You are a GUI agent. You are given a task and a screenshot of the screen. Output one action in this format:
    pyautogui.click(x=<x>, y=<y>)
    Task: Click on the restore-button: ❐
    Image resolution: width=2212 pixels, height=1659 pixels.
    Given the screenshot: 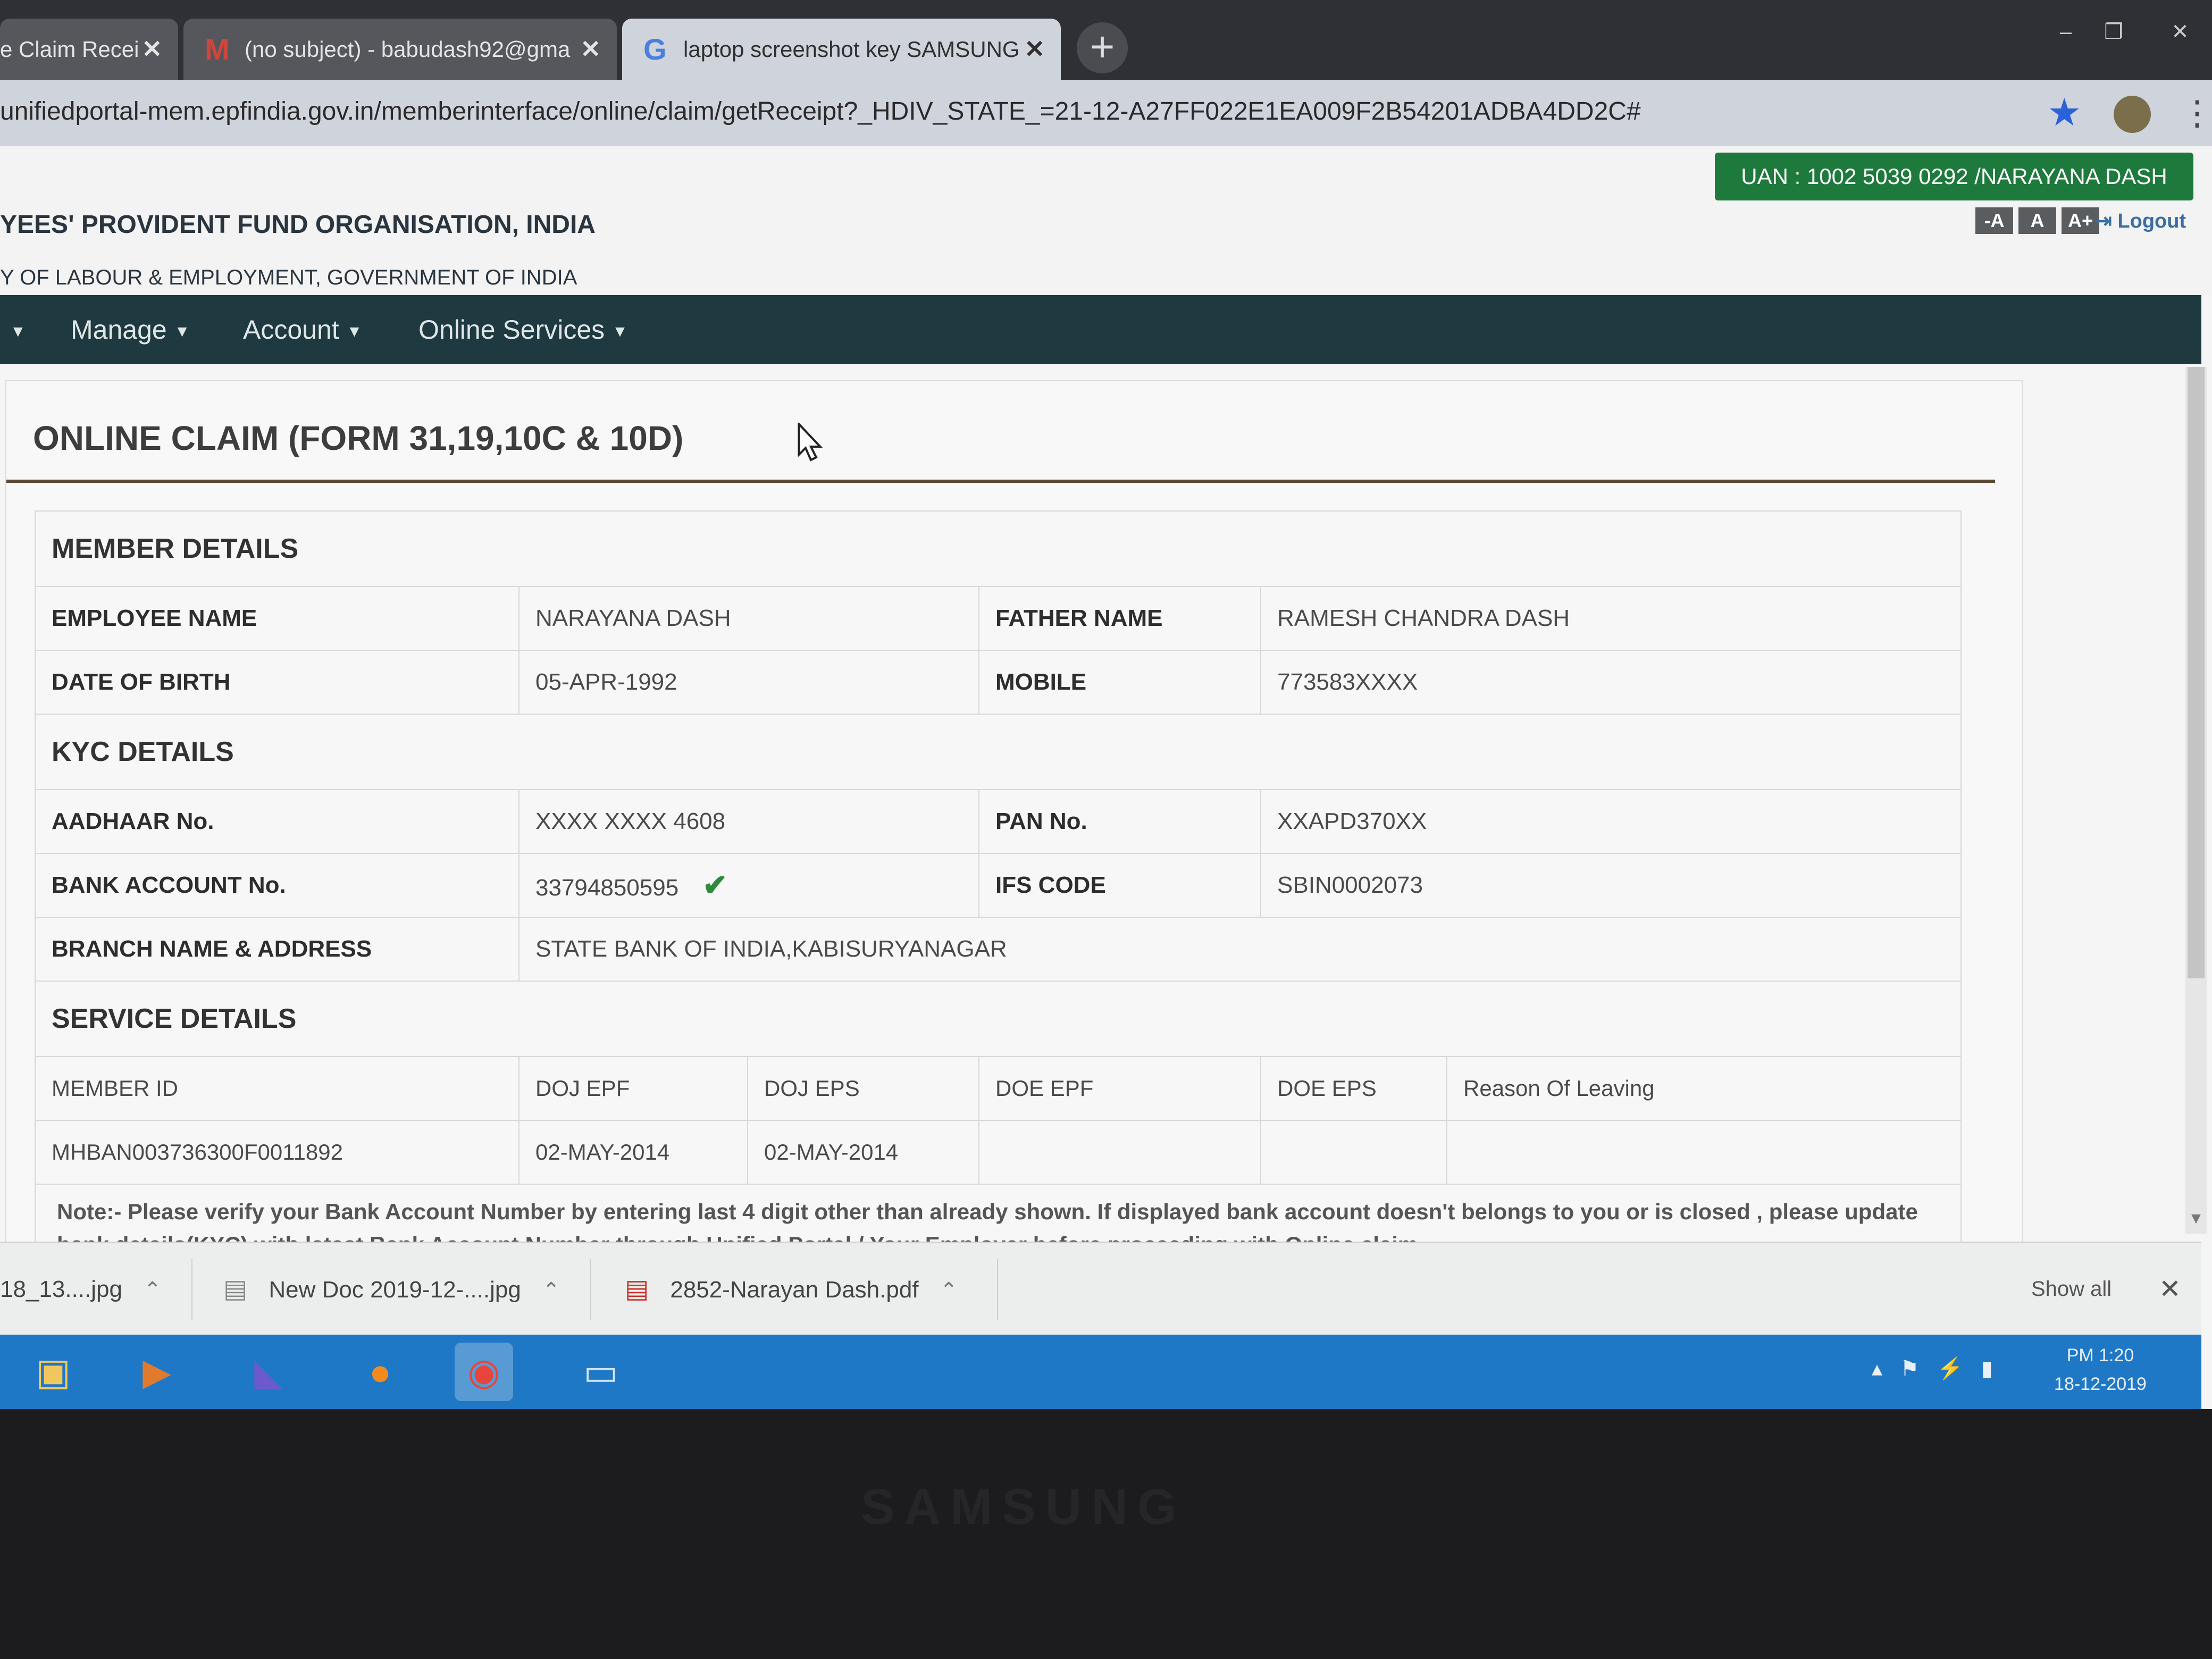 What is the action you would take?
    pyautogui.click(x=2113, y=32)
    